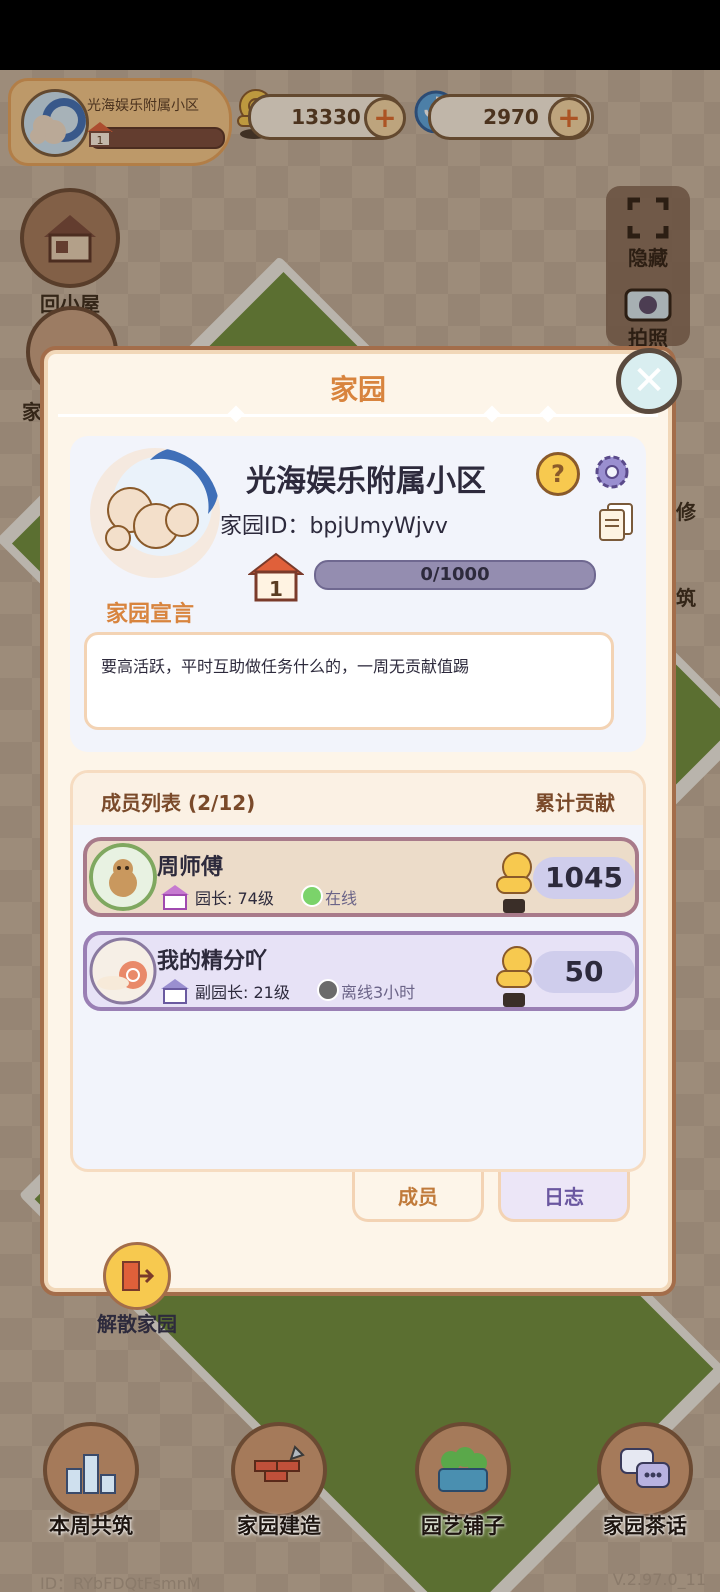  I want to click on exit-door-icon, so click(137, 1276).